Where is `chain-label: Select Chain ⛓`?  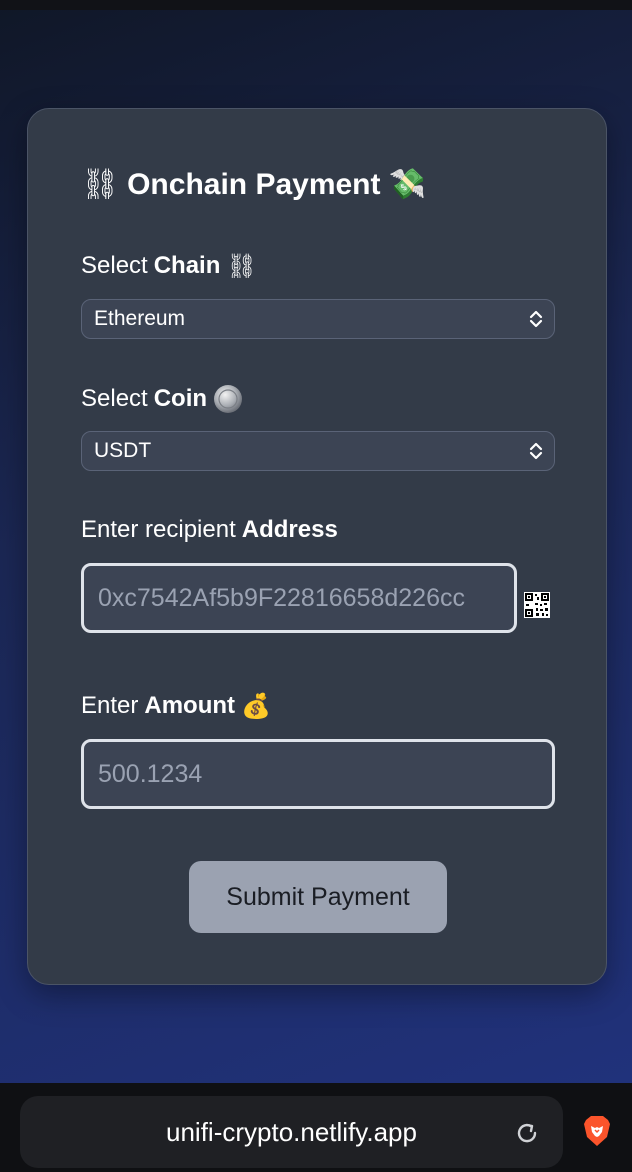 chain-label: Select Chain ⛓ is located at coordinates (169, 266).